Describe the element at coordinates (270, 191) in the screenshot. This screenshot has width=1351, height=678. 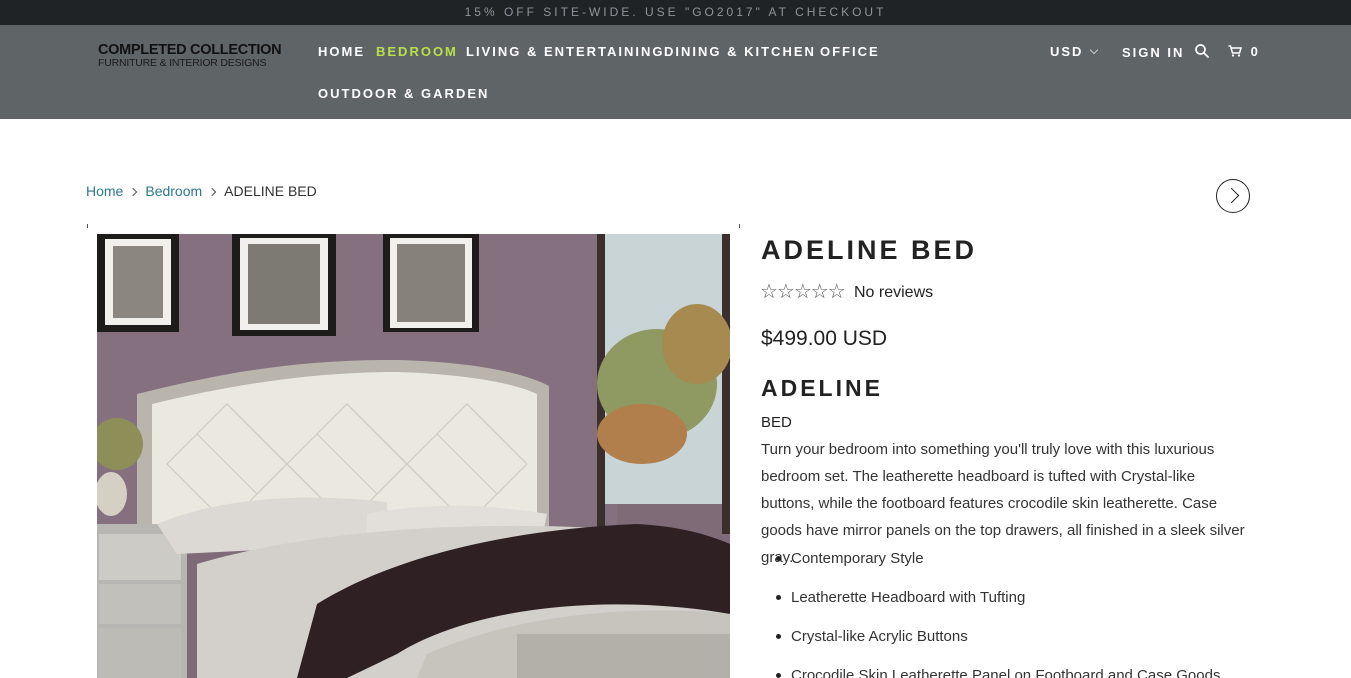
I see `breadcrumb-current: ADELINE BED` at that location.